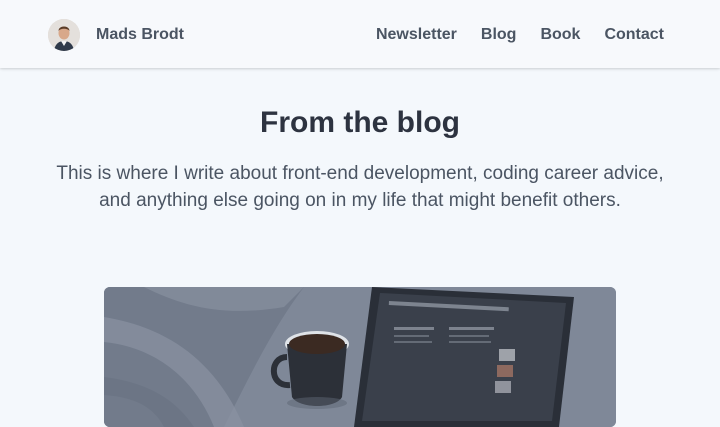 The image size is (720, 427). What do you see at coordinates (560, 35) in the screenshot?
I see `nav-book: Book` at bounding box center [560, 35].